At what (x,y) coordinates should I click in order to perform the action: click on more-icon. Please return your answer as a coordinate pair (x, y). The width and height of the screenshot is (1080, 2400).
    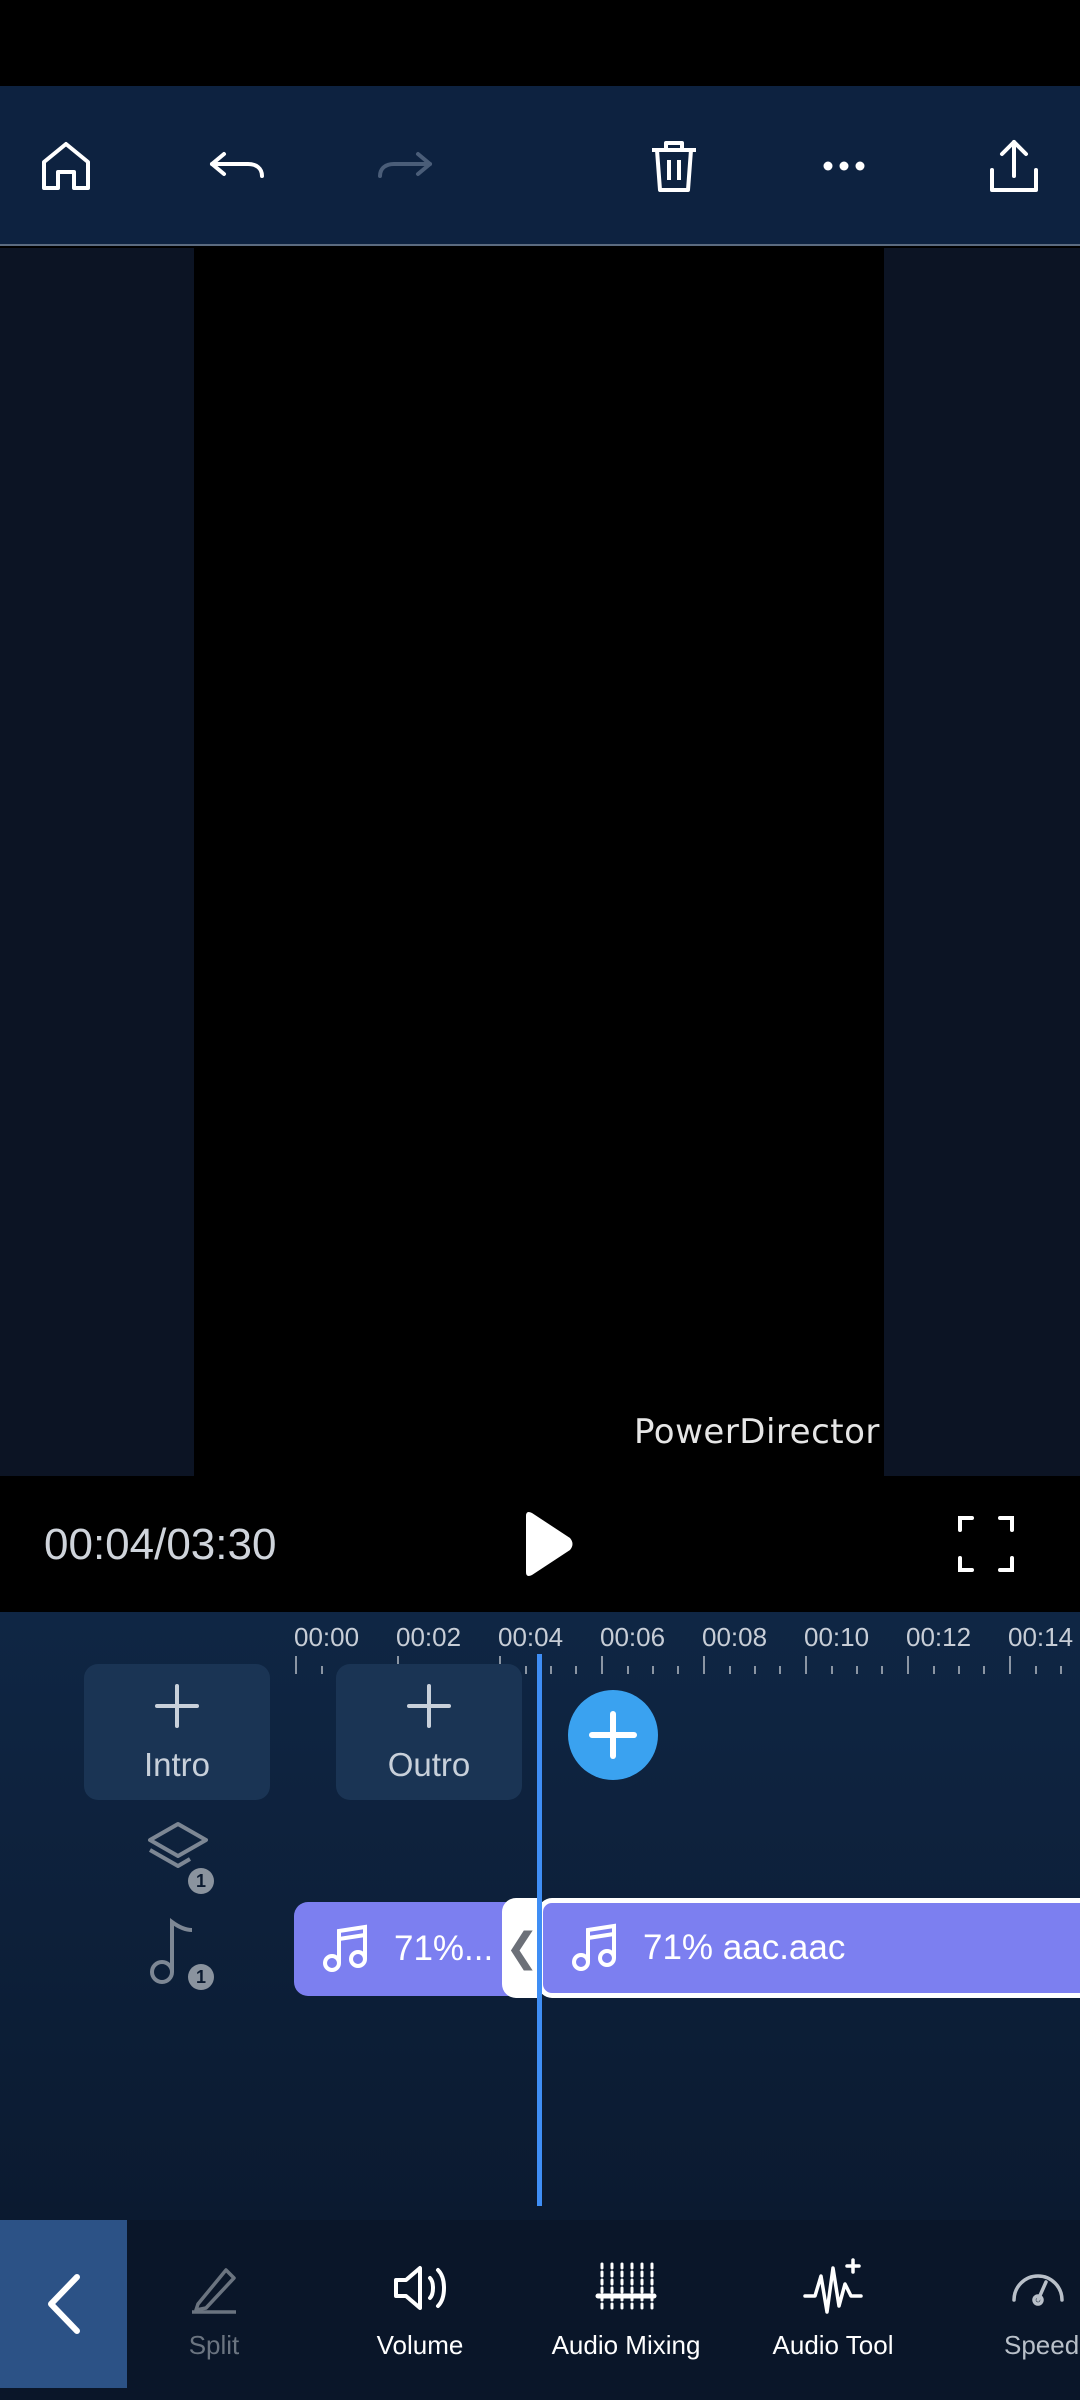
    Looking at the image, I should click on (844, 166).